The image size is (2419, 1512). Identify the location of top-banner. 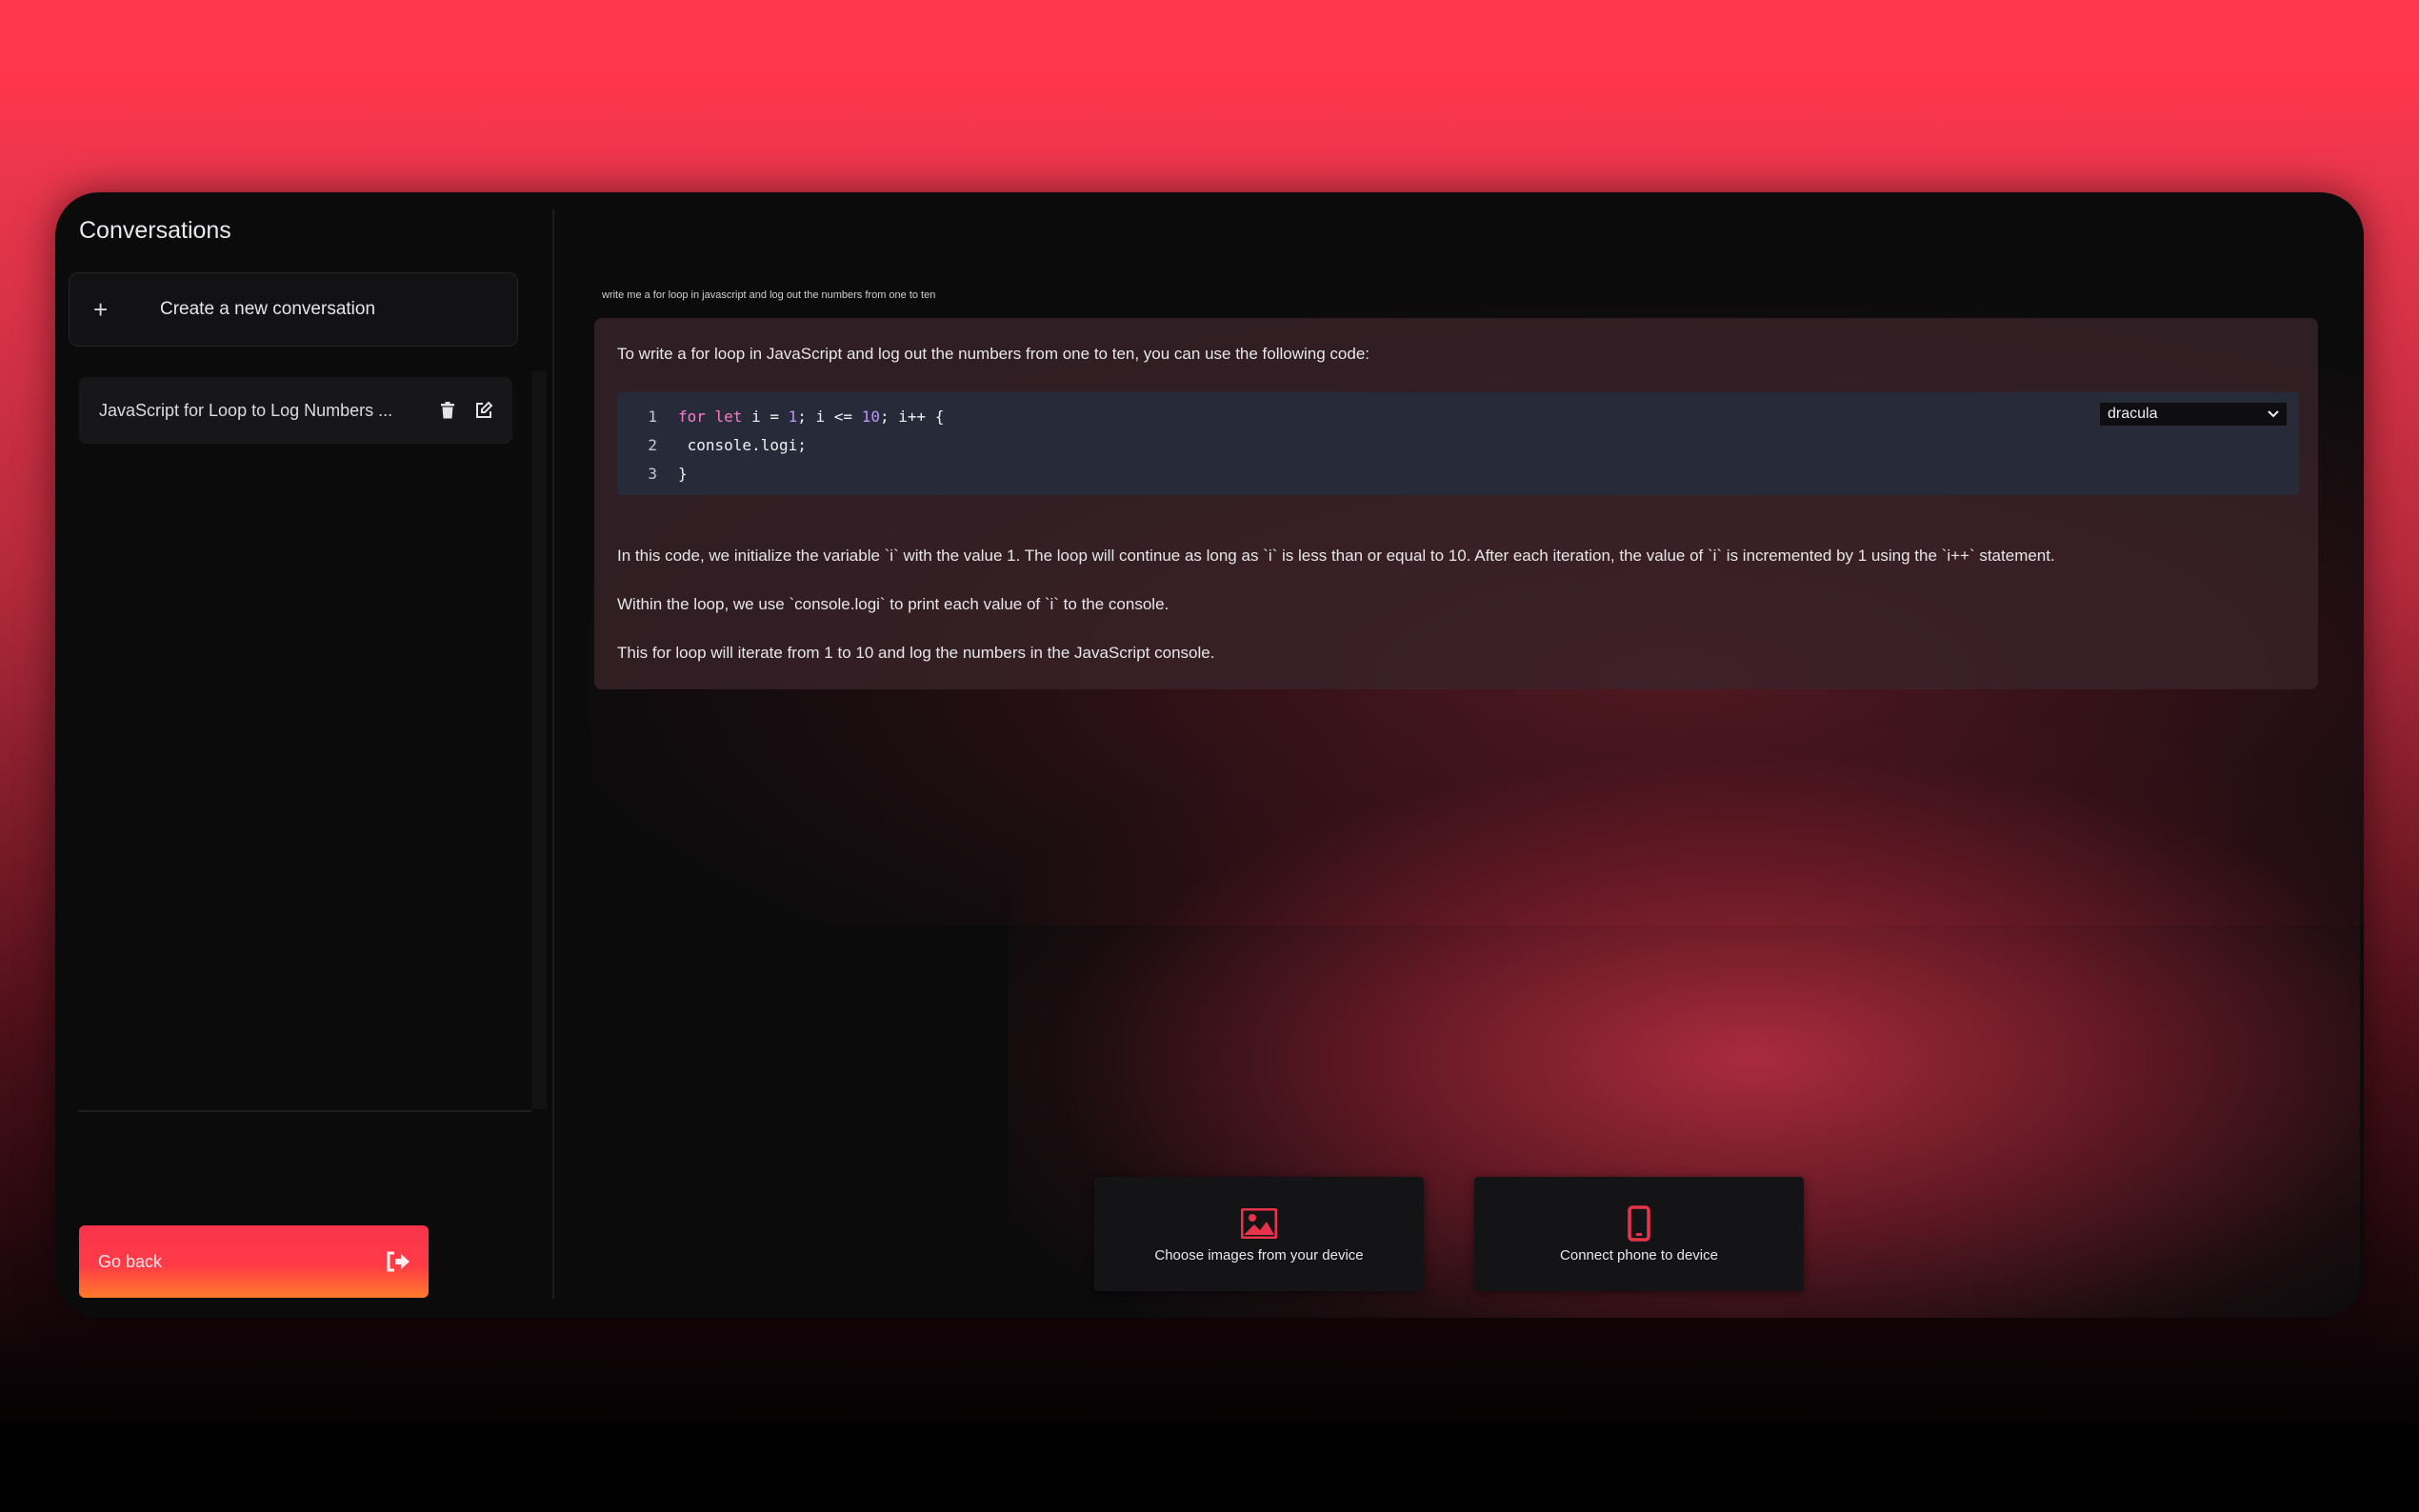
(1209, 38).